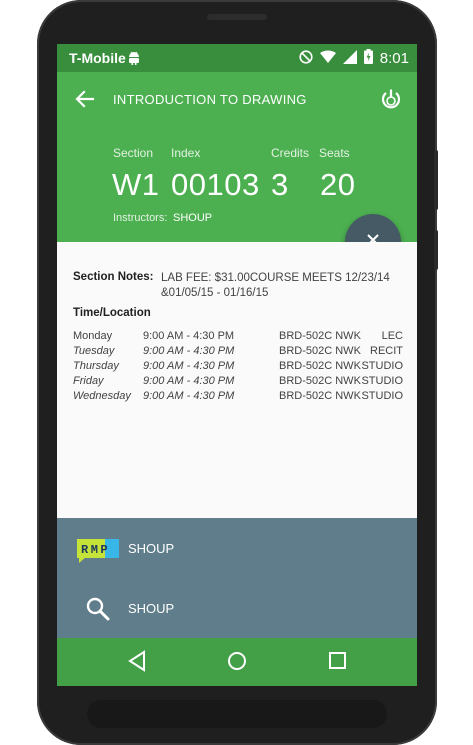 The height and width of the screenshot is (745, 473). What do you see at coordinates (237, 548) in the screenshot?
I see `rate-my-professor-item: RMP SHOUP` at bounding box center [237, 548].